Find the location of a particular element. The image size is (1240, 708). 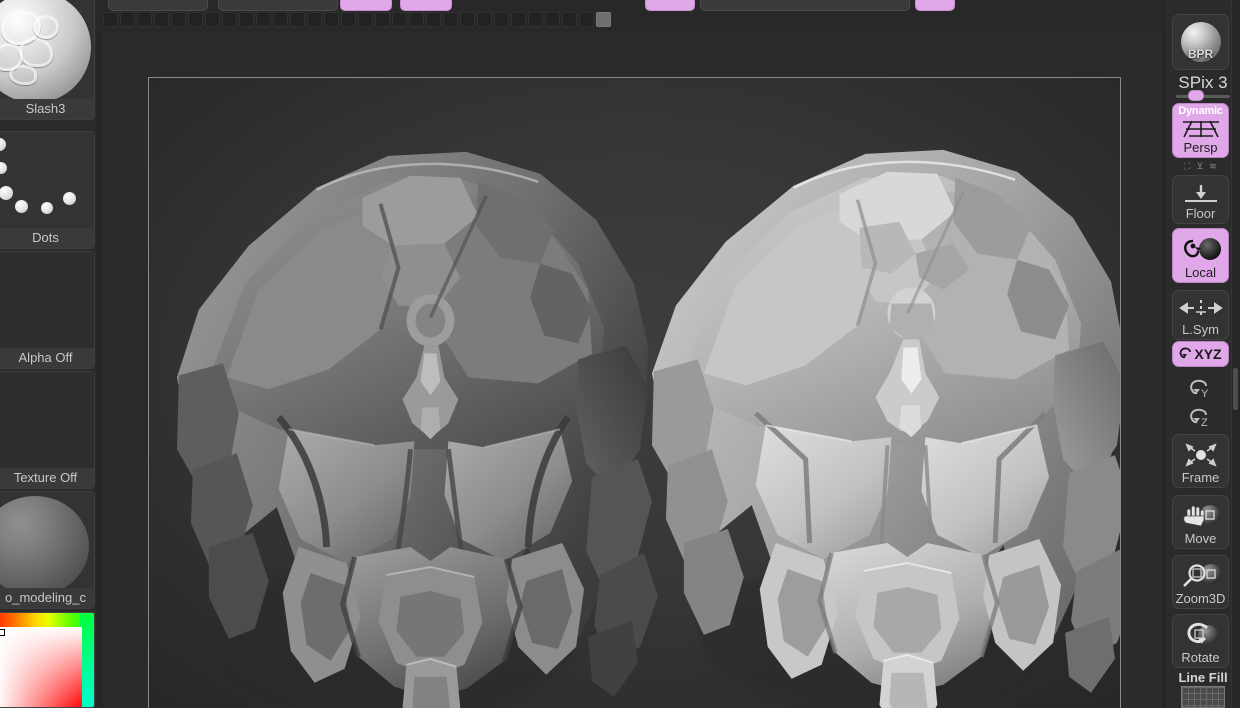

perspective-grid-icon is located at coordinates (1200, 128).